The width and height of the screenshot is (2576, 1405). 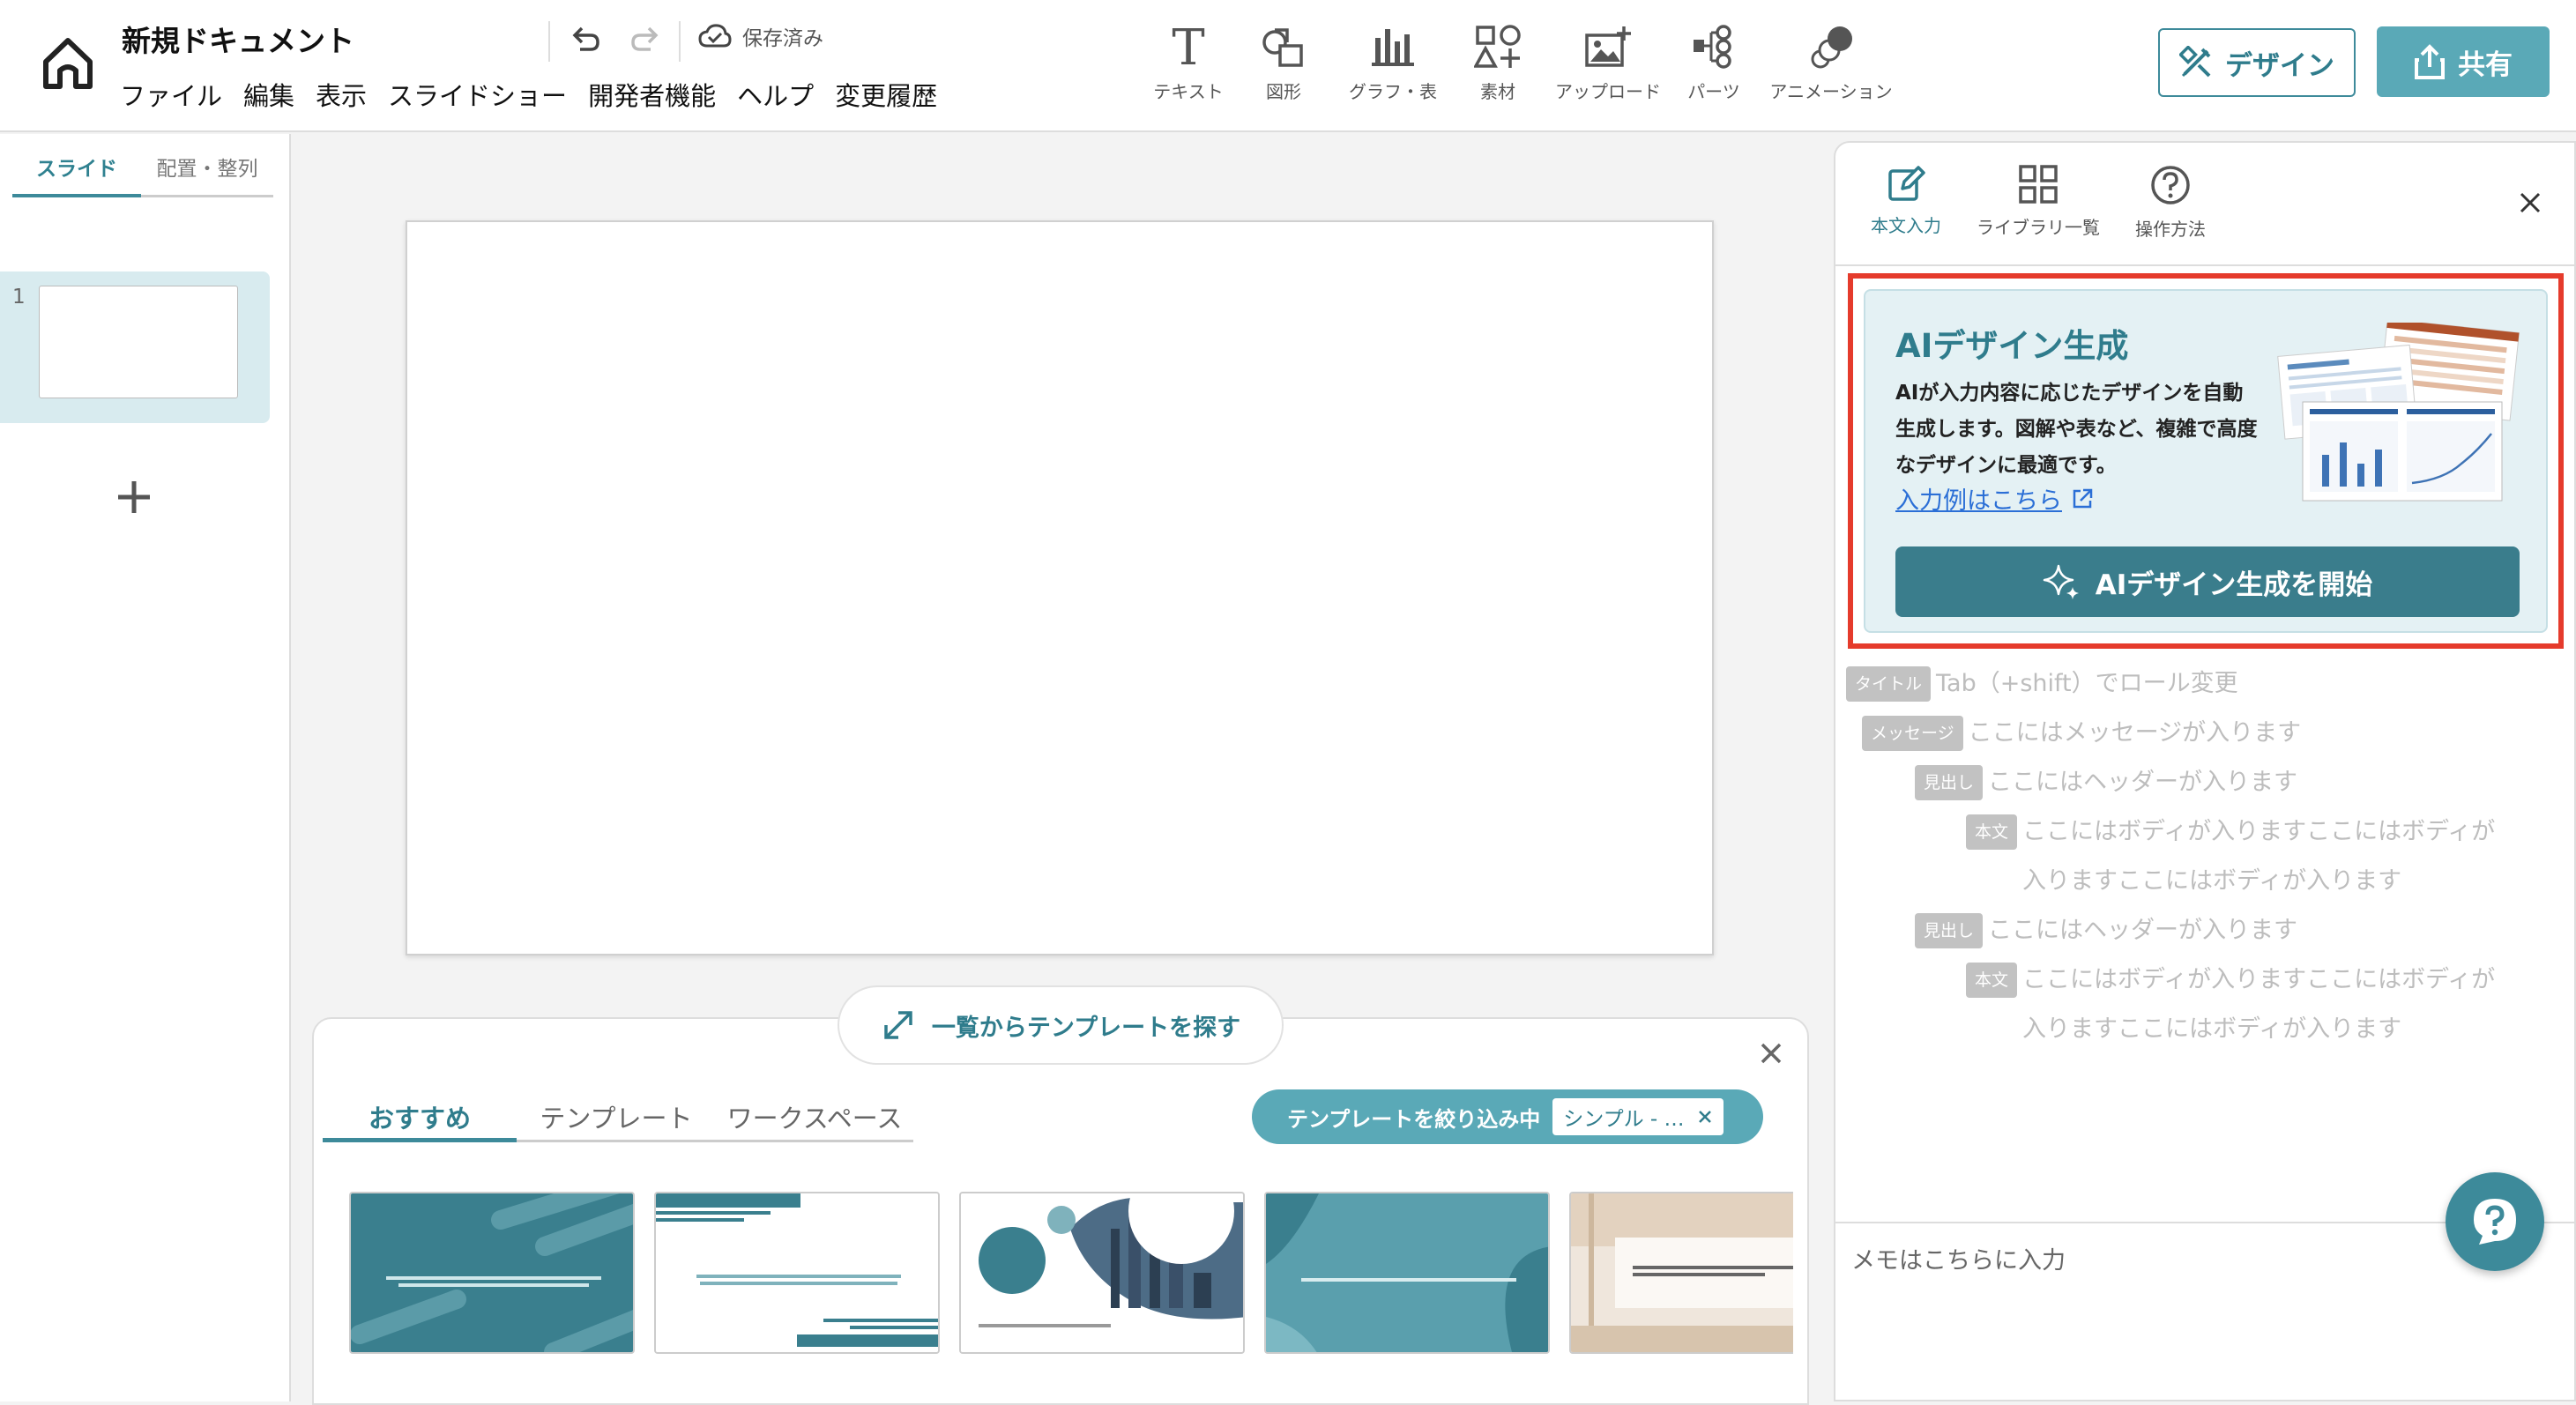 I want to click on tab-slides: スライド, so click(x=76, y=174).